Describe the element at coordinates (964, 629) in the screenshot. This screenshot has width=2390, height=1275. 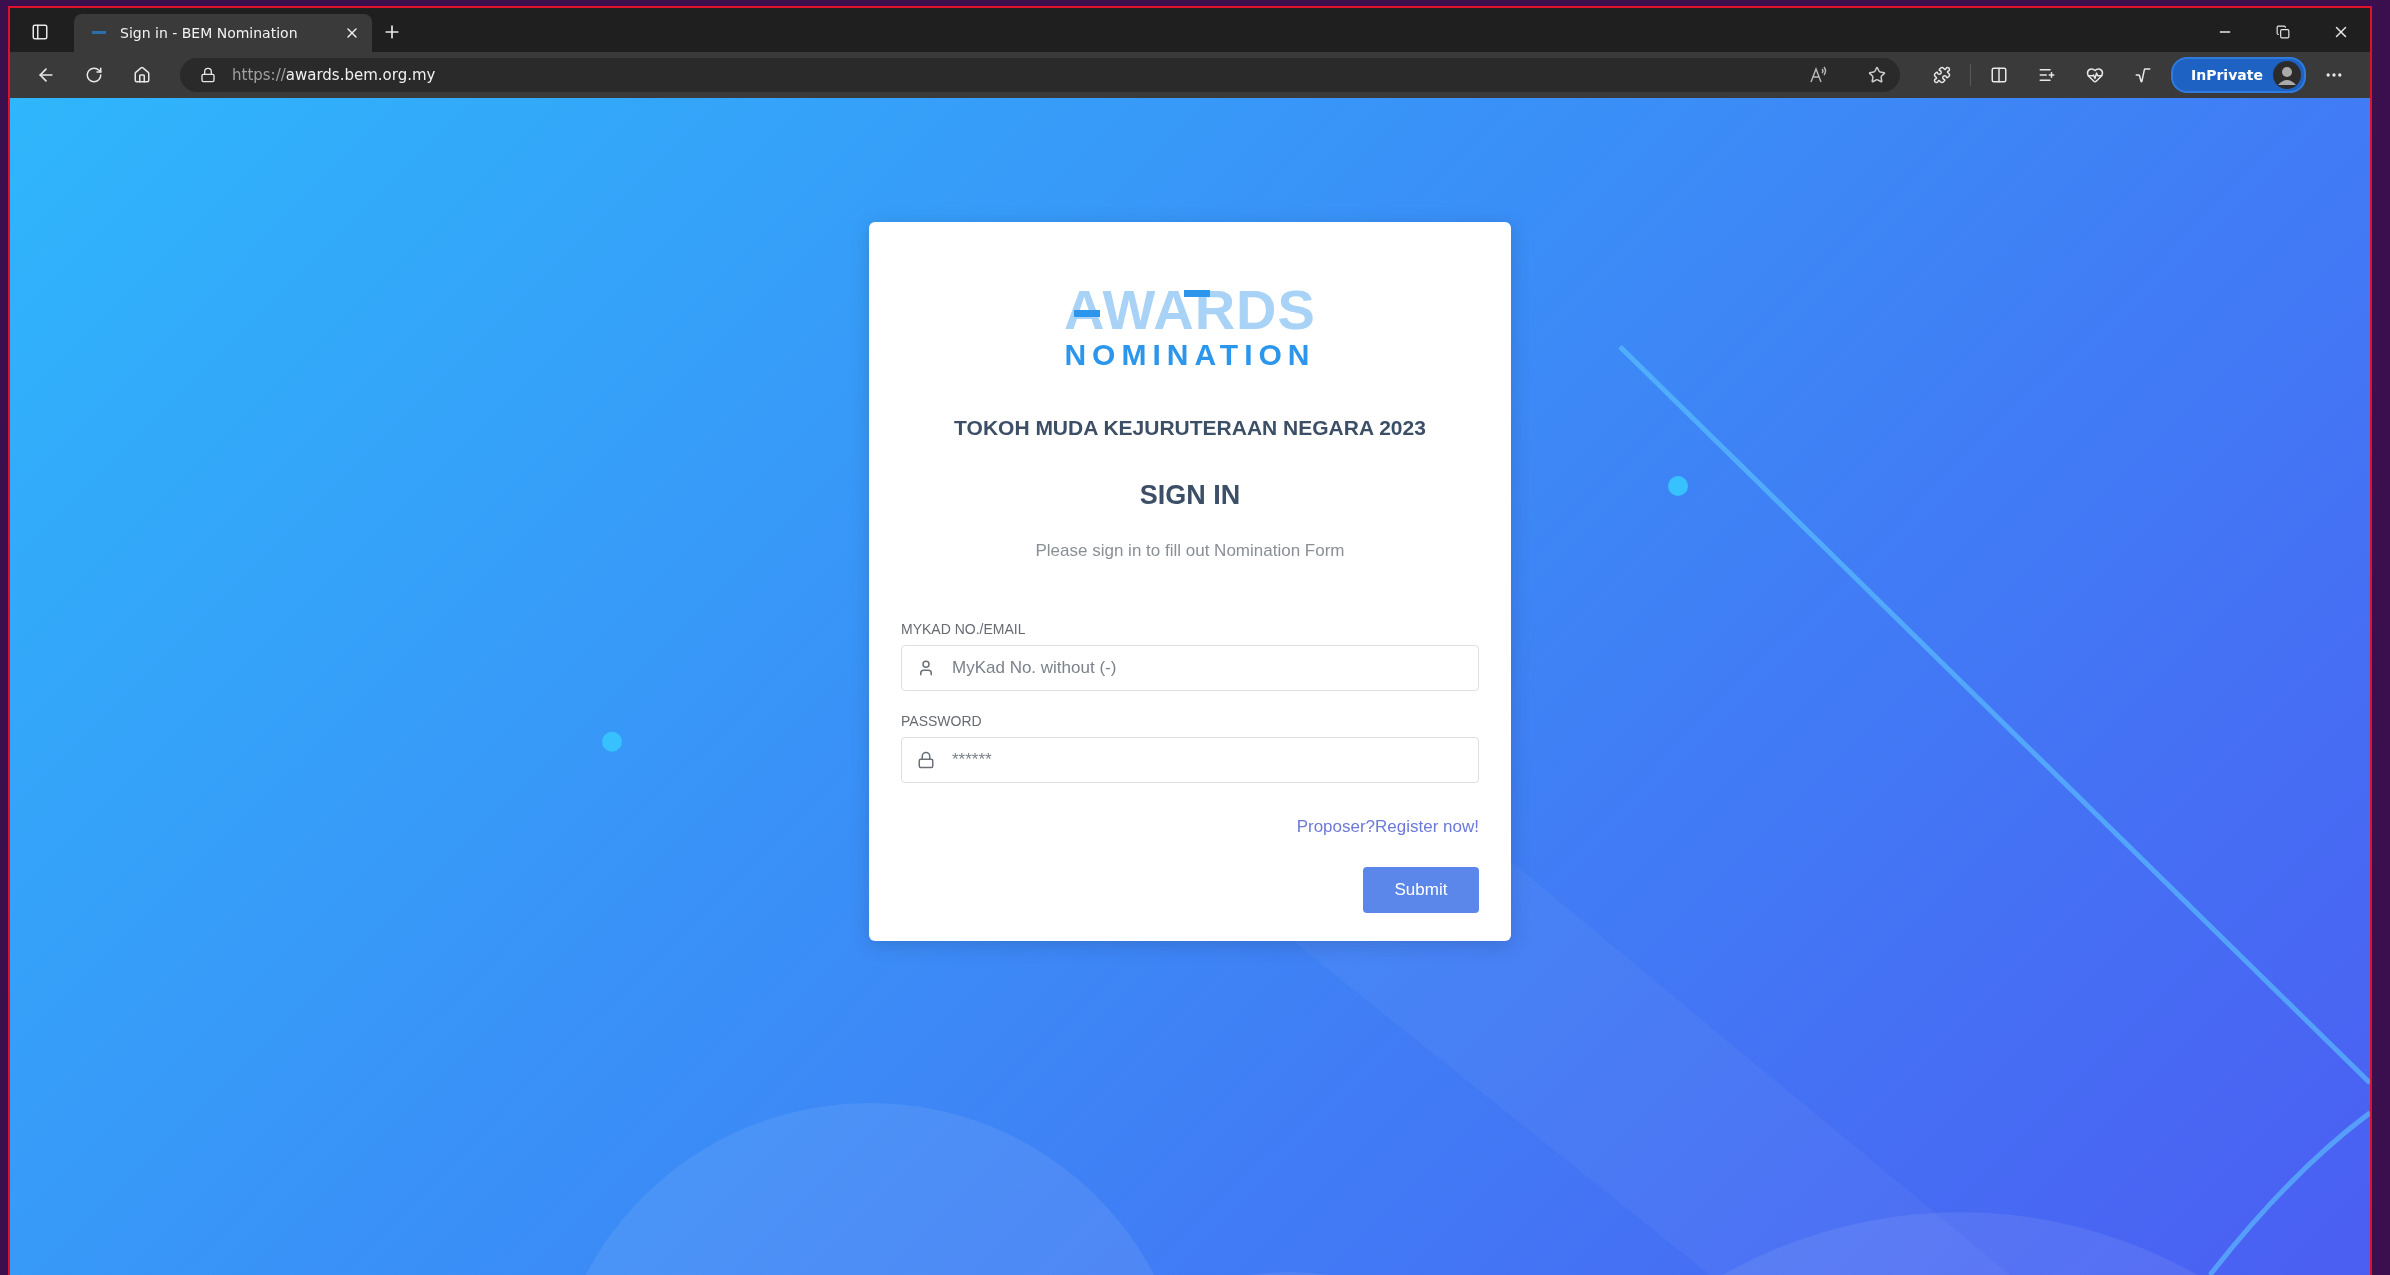
I see `field-label: MYKAD NO./EMAIL` at that location.